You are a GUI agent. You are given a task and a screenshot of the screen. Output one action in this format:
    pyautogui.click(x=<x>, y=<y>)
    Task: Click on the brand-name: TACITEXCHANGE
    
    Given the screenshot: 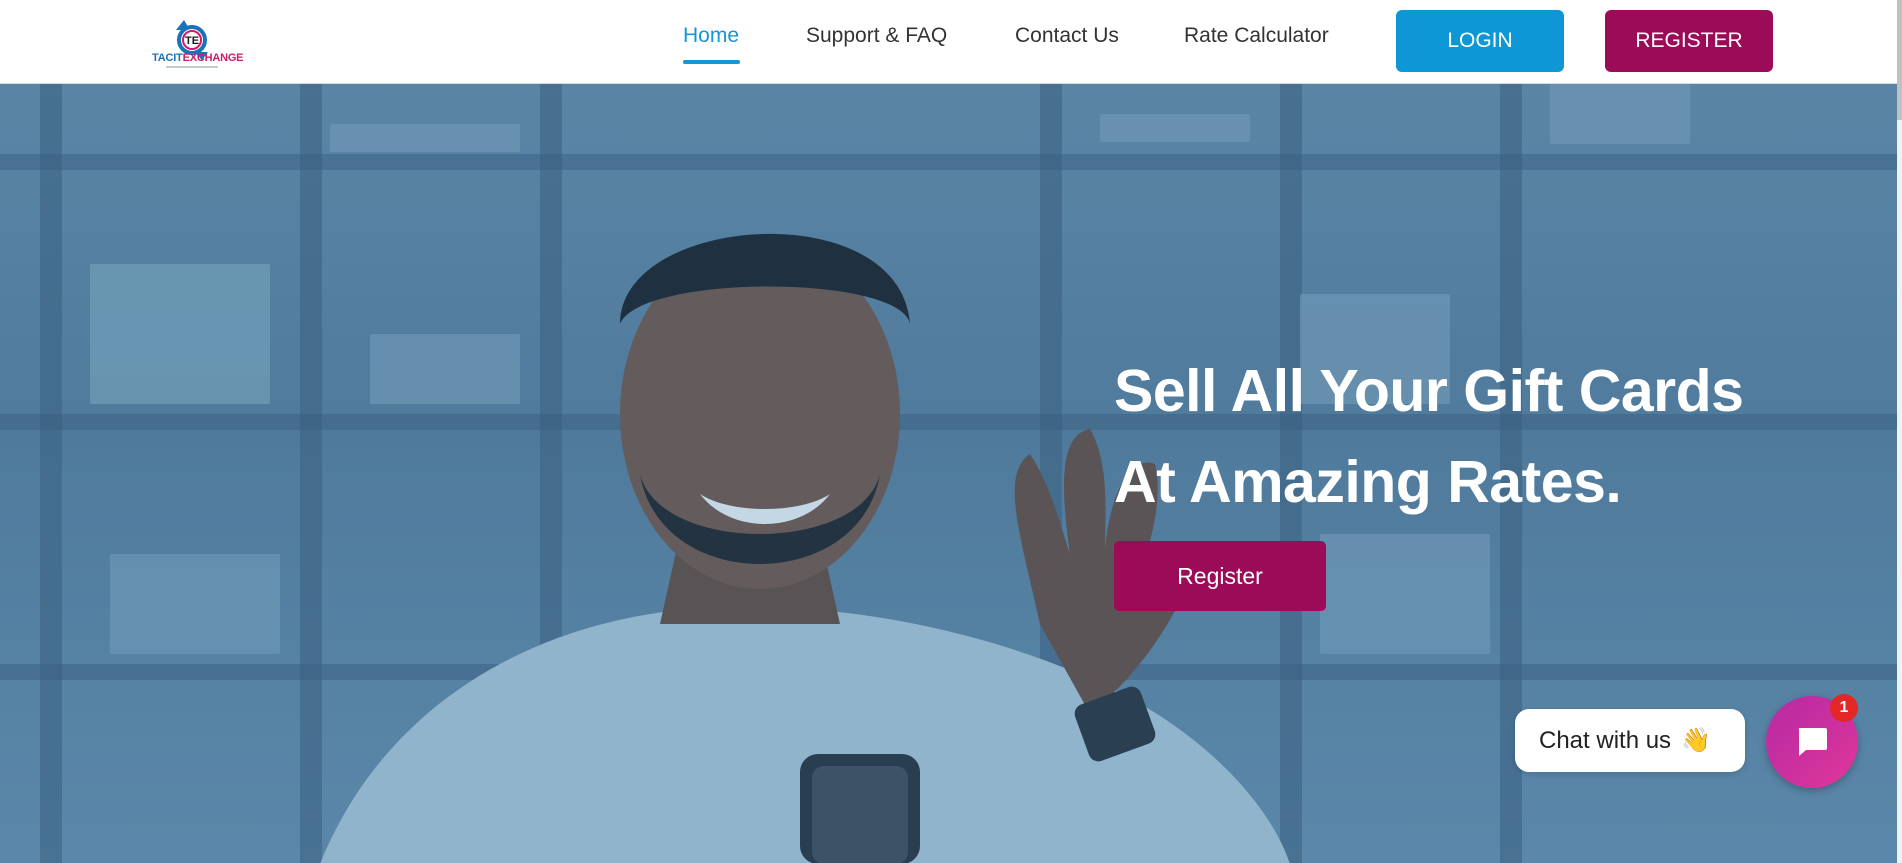 What is the action you would take?
    pyautogui.click(x=198, y=58)
    